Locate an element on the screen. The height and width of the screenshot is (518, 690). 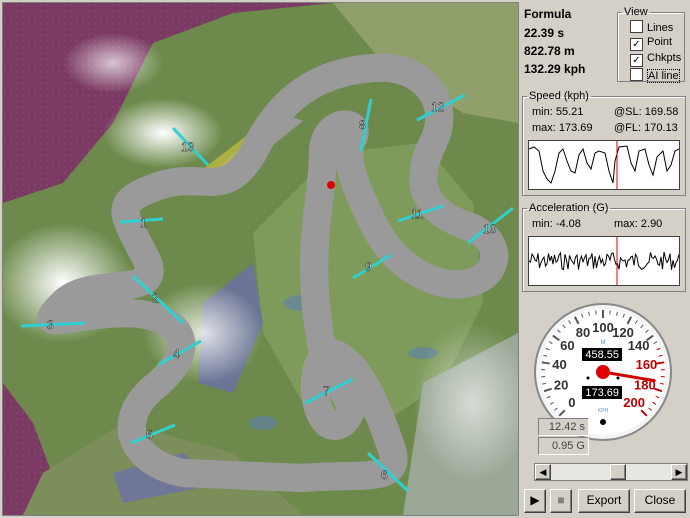
lap-time-readout: 12.42 s is located at coordinates (563, 427).